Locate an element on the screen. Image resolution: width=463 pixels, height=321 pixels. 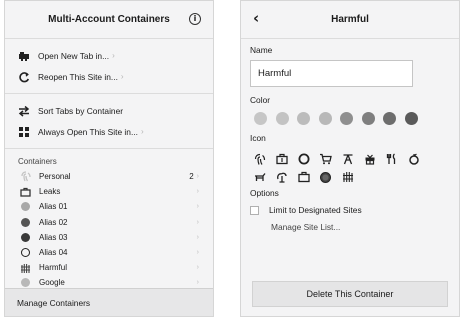
container-name: Alias 02 is located at coordinates (53, 222).